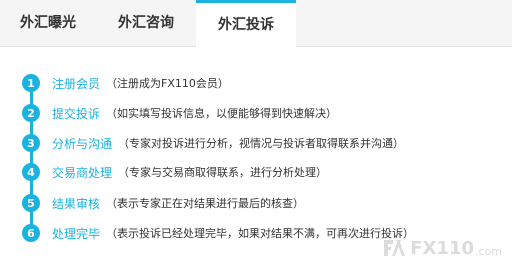 The height and width of the screenshot is (265, 512). I want to click on watermark-text: FX110, so click(442, 248).